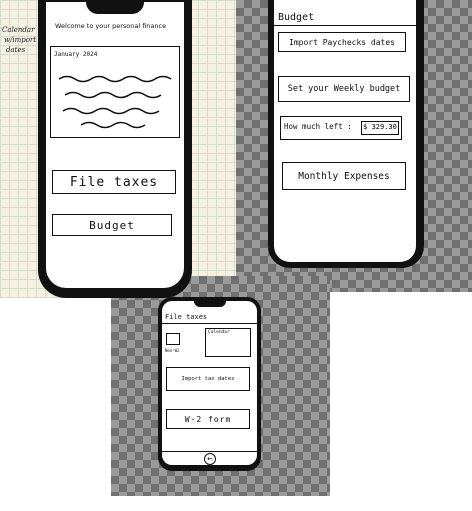 This screenshot has height=511, width=472. Describe the element at coordinates (210, 304) in the screenshot. I see `taxes-notch` at that location.